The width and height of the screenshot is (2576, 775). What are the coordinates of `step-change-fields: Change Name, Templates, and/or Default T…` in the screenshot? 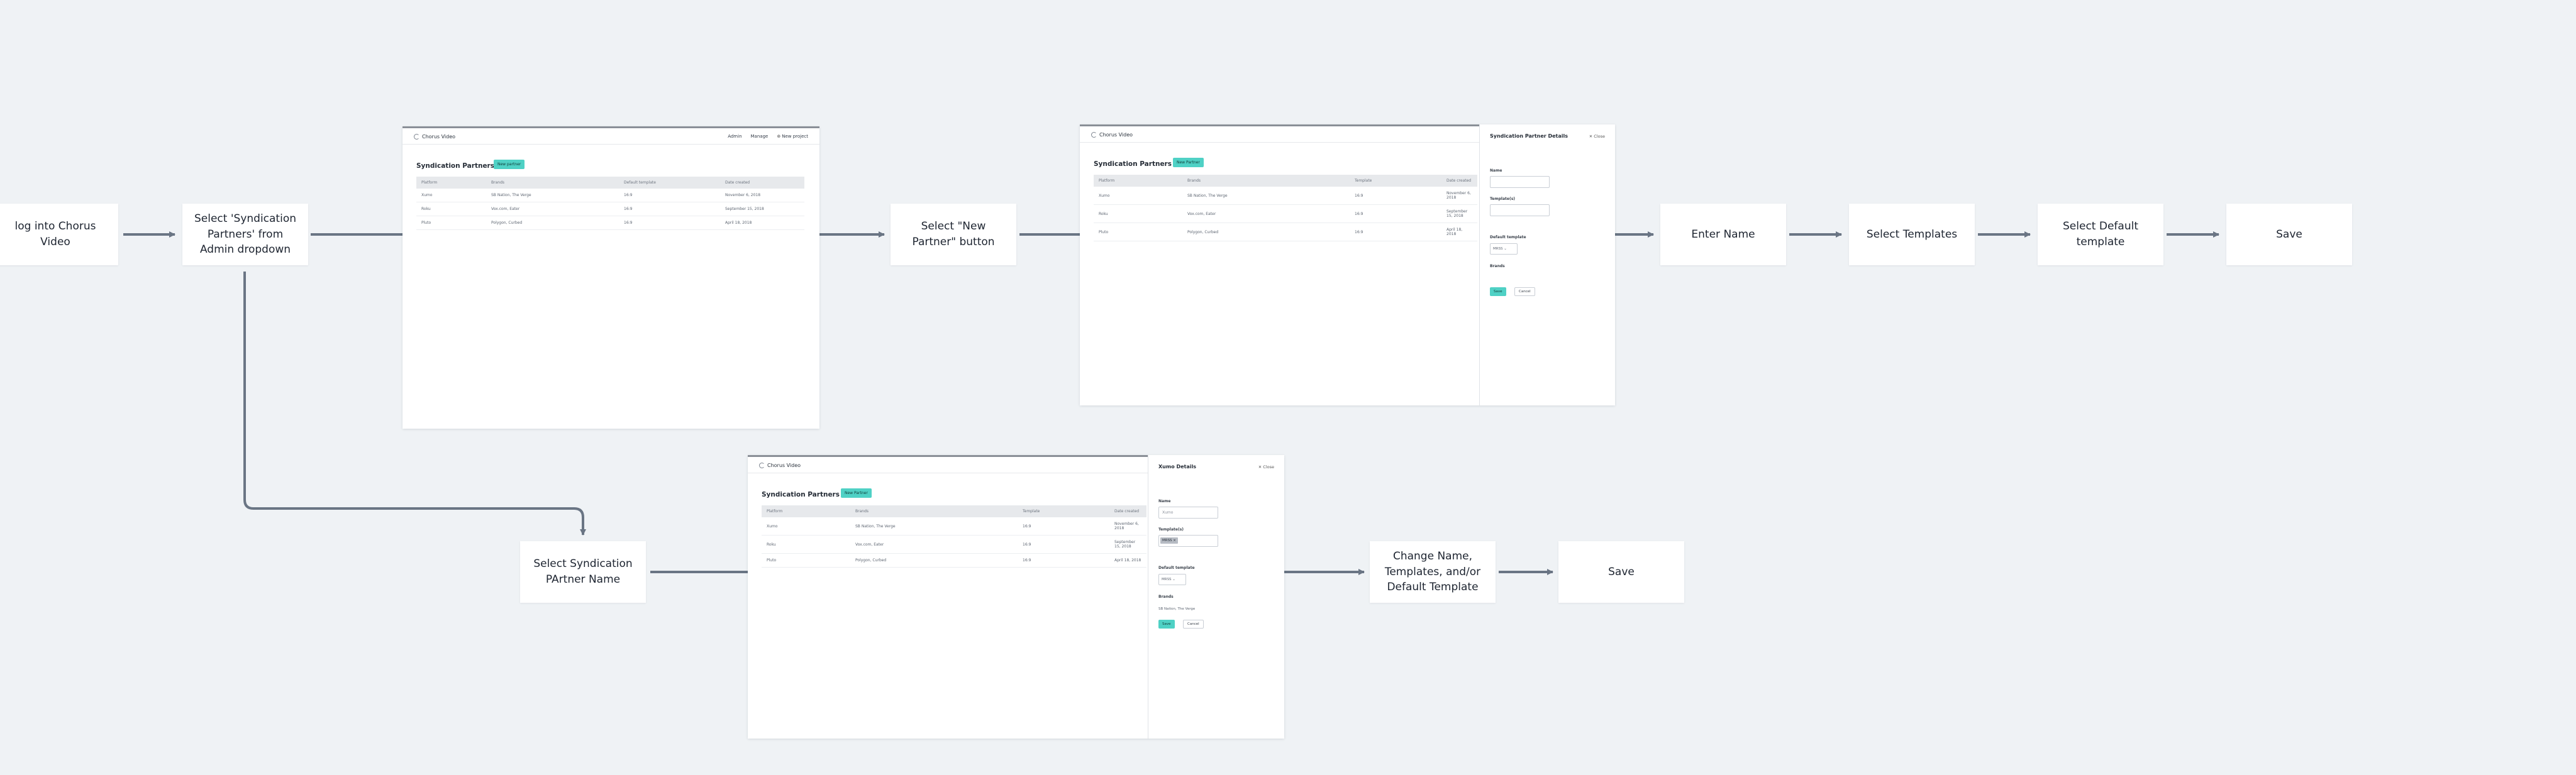 It's located at (1433, 572).